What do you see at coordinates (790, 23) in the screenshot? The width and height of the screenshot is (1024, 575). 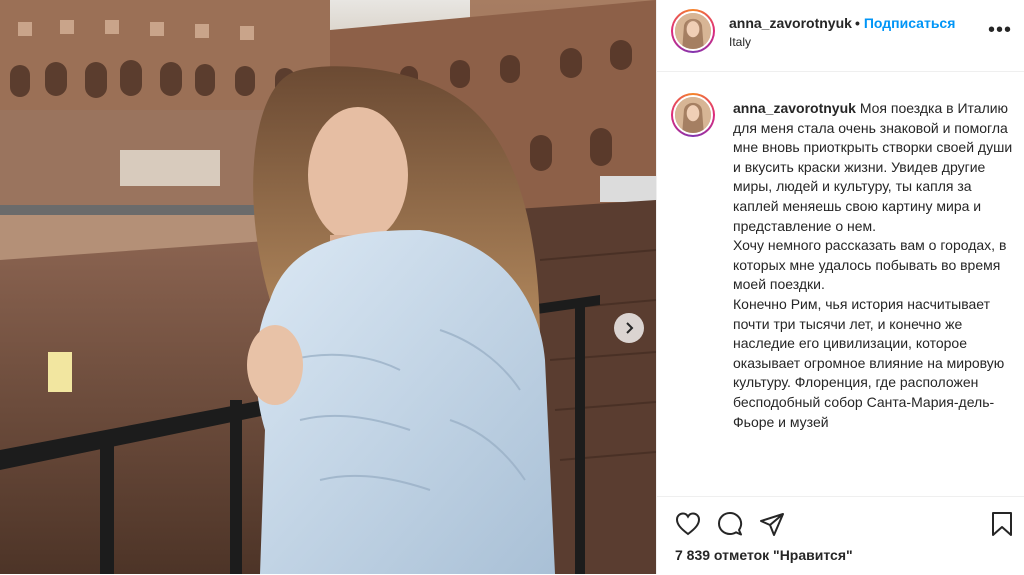 I see `author-username: anna_zavorotnyuk` at bounding box center [790, 23].